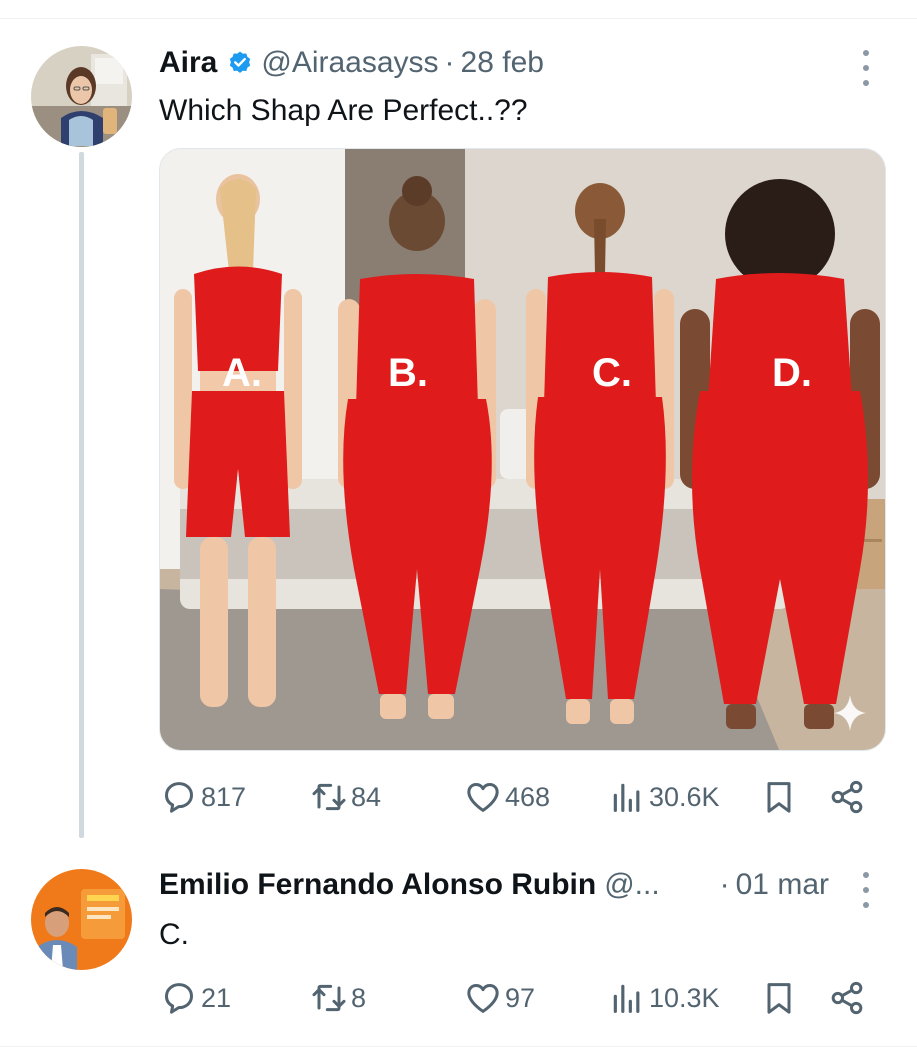 Image resolution: width=917 pixels, height=1062 pixels. I want to click on repost-count: 84, so click(366, 796).